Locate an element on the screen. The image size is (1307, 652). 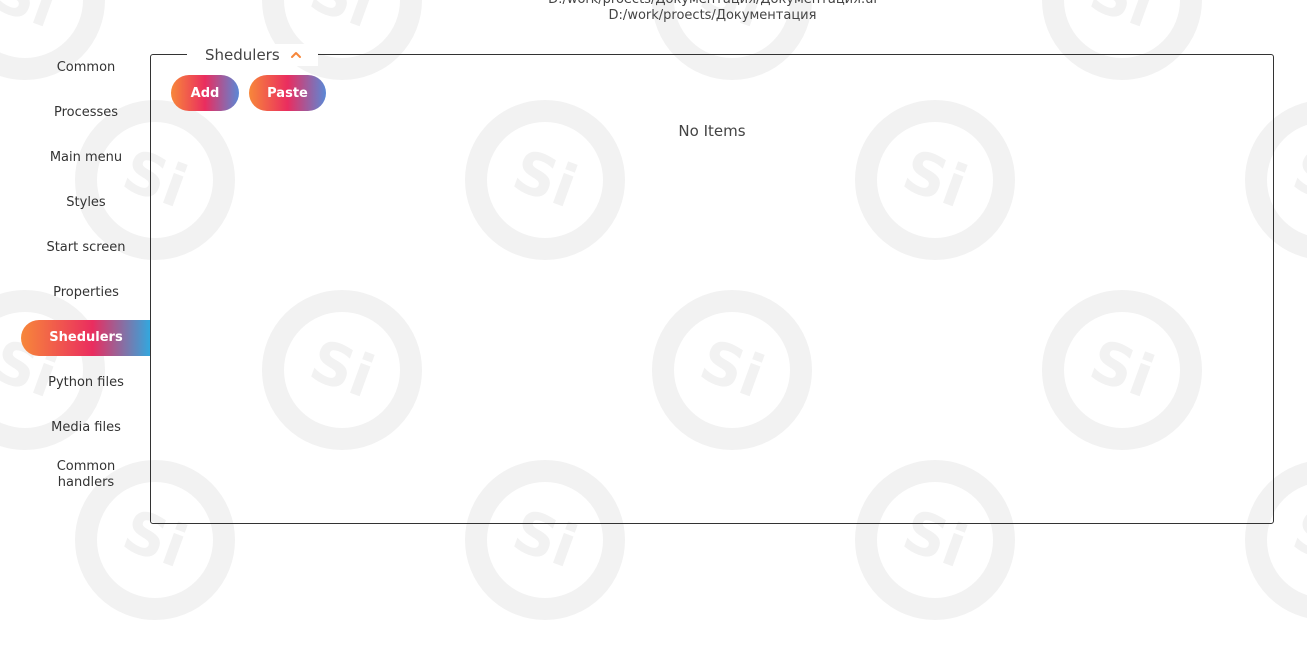
panel-title: Shedulers is located at coordinates (242, 55).